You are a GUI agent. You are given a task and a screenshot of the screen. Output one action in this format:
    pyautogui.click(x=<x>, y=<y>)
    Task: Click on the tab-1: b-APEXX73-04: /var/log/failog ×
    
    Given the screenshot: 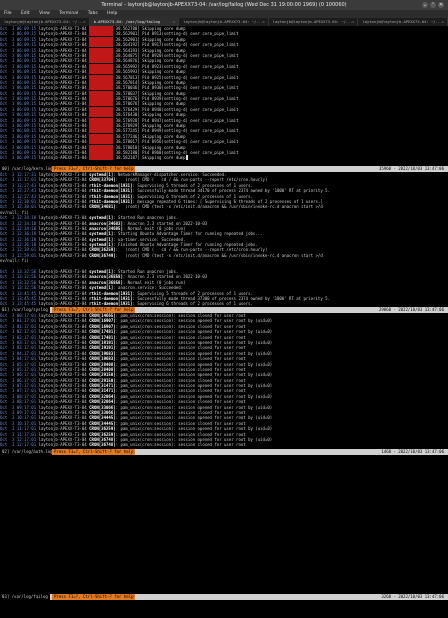 What is the action you would take?
    pyautogui.click(x=134, y=22)
    